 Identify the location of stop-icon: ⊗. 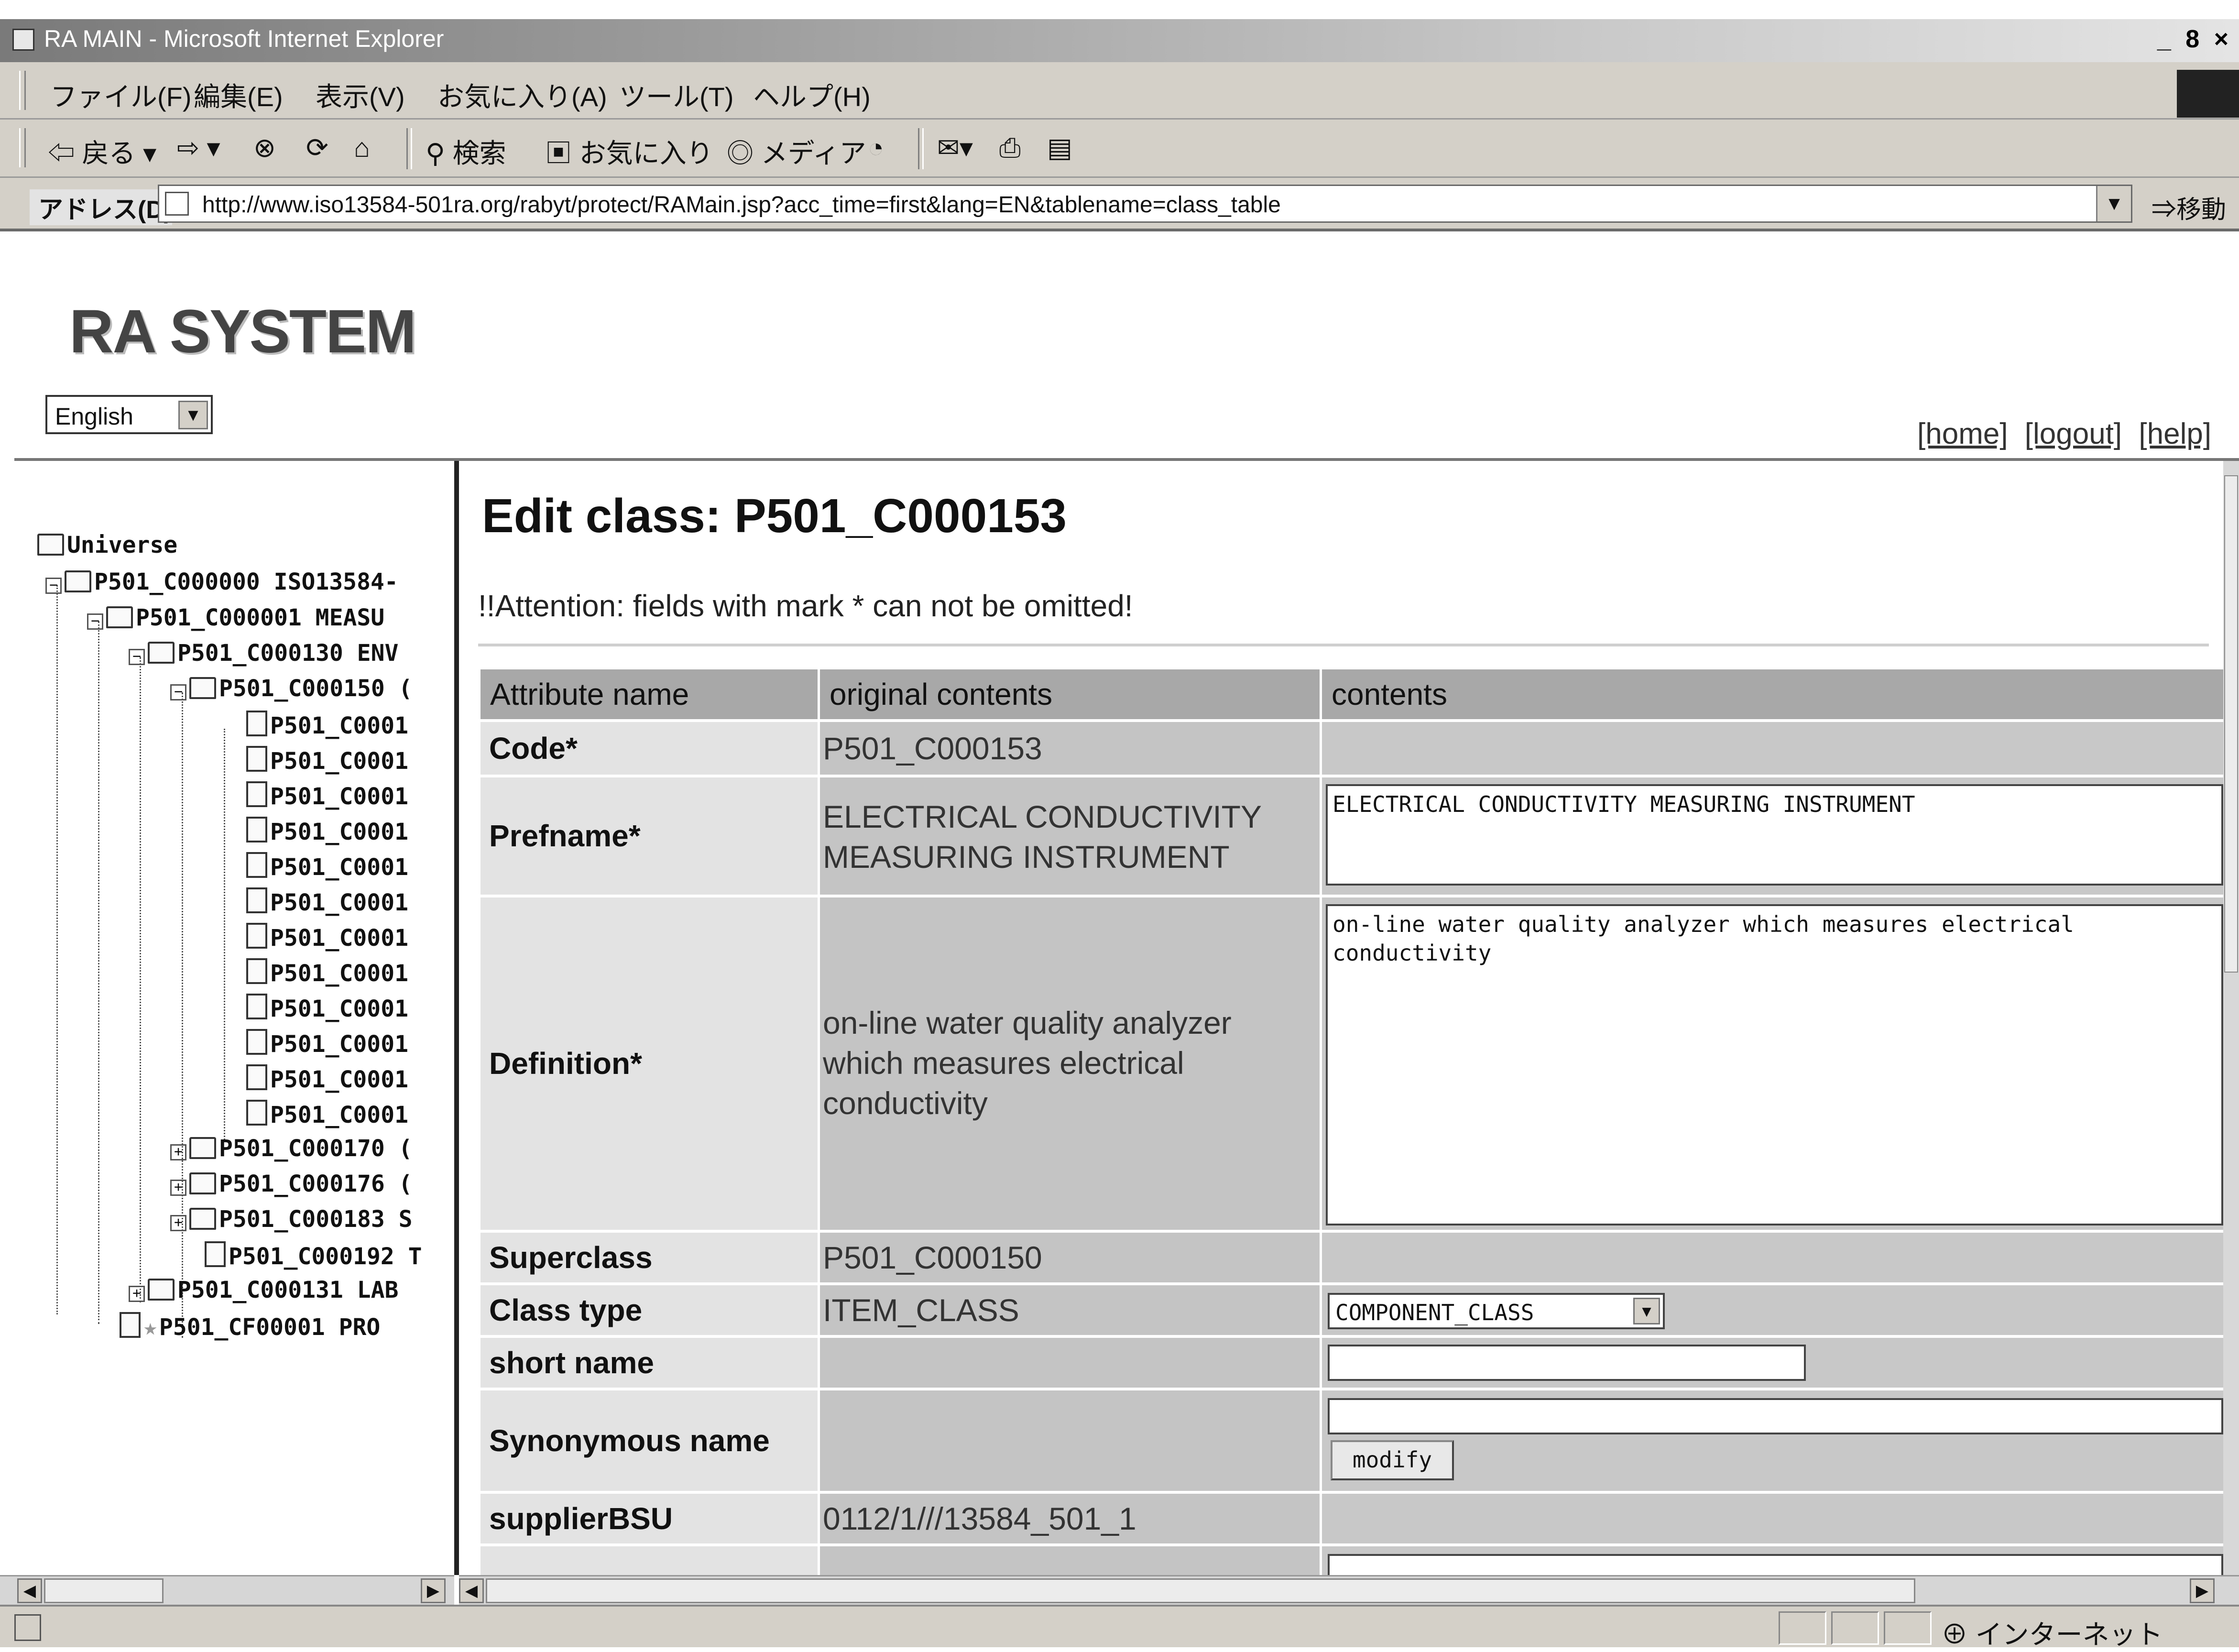
(264, 148).